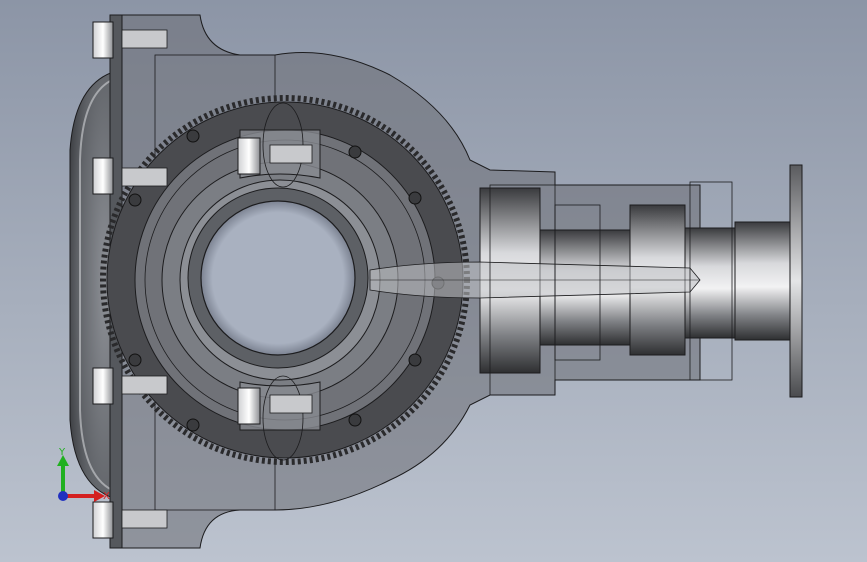  I want to click on companion-flange, so click(796, 281).